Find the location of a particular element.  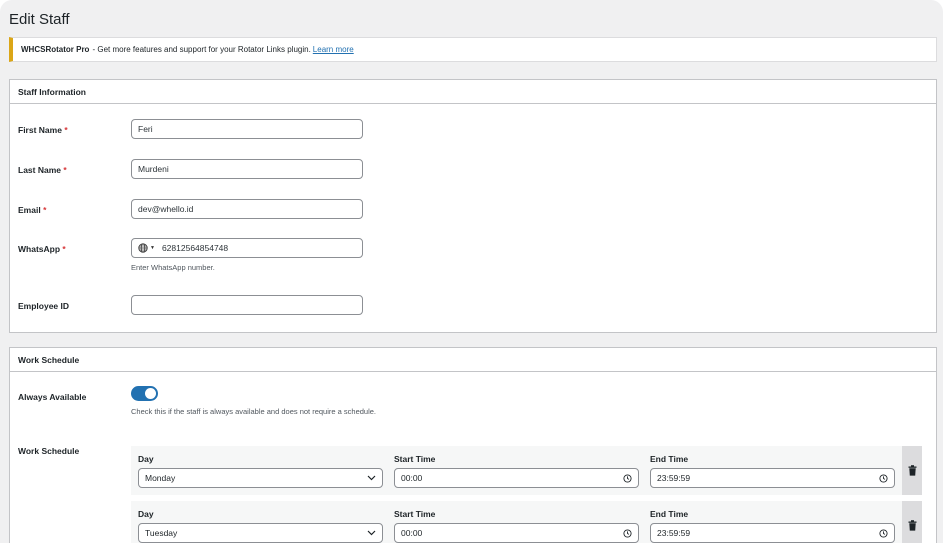

day-select: Monday is located at coordinates (260, 478).